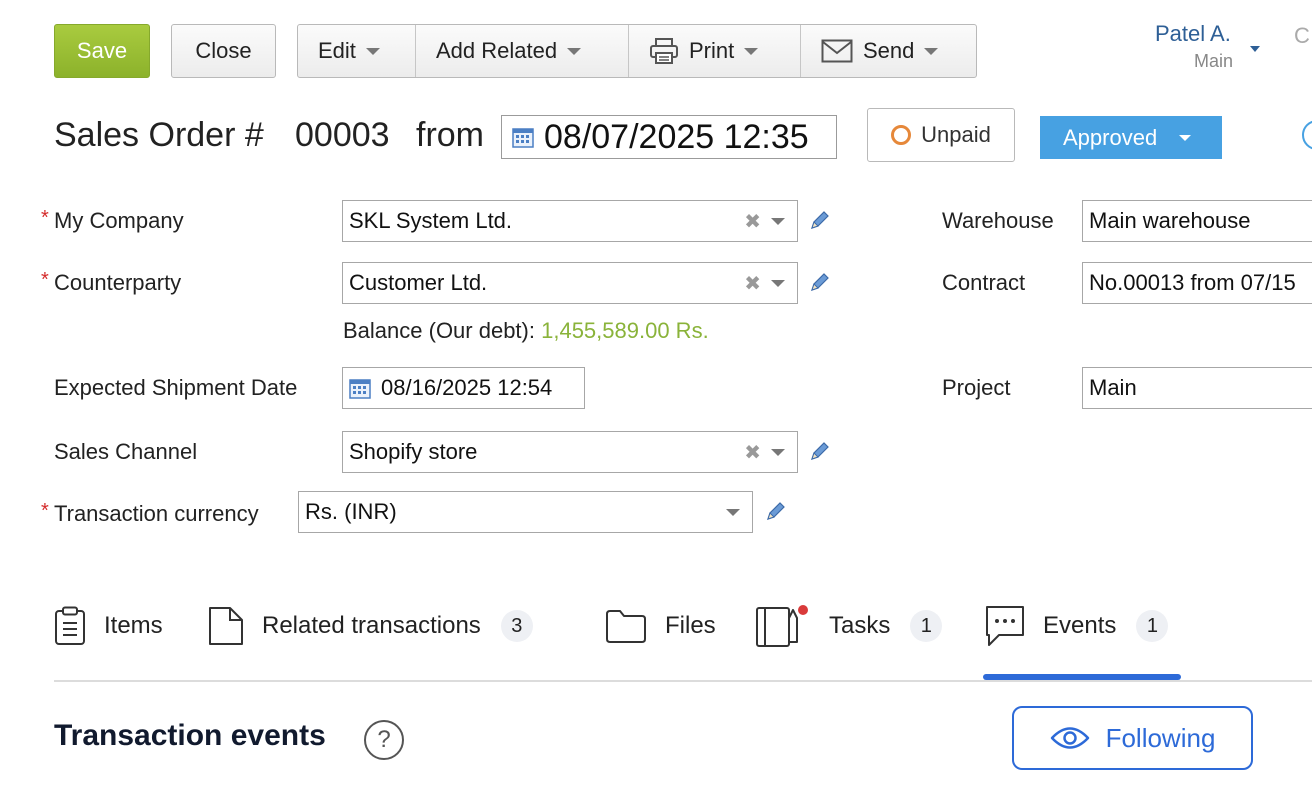 This screenshot has height=791, width=1312. I want to click on user-subtitle: Main, so click(1214, 61).